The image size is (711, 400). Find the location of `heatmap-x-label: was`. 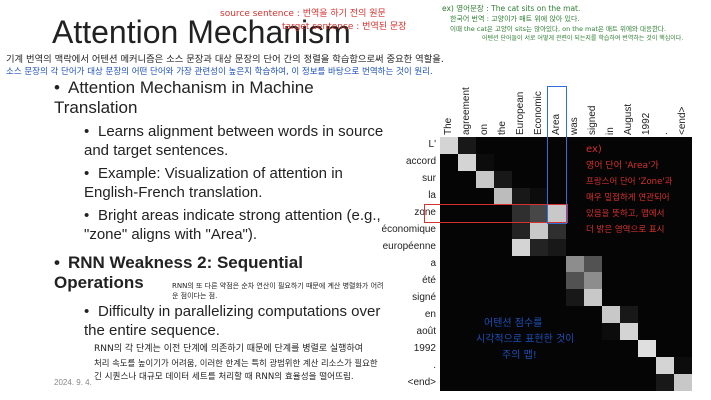

heatmap-x-label: was is located at coordinates (574, 126).